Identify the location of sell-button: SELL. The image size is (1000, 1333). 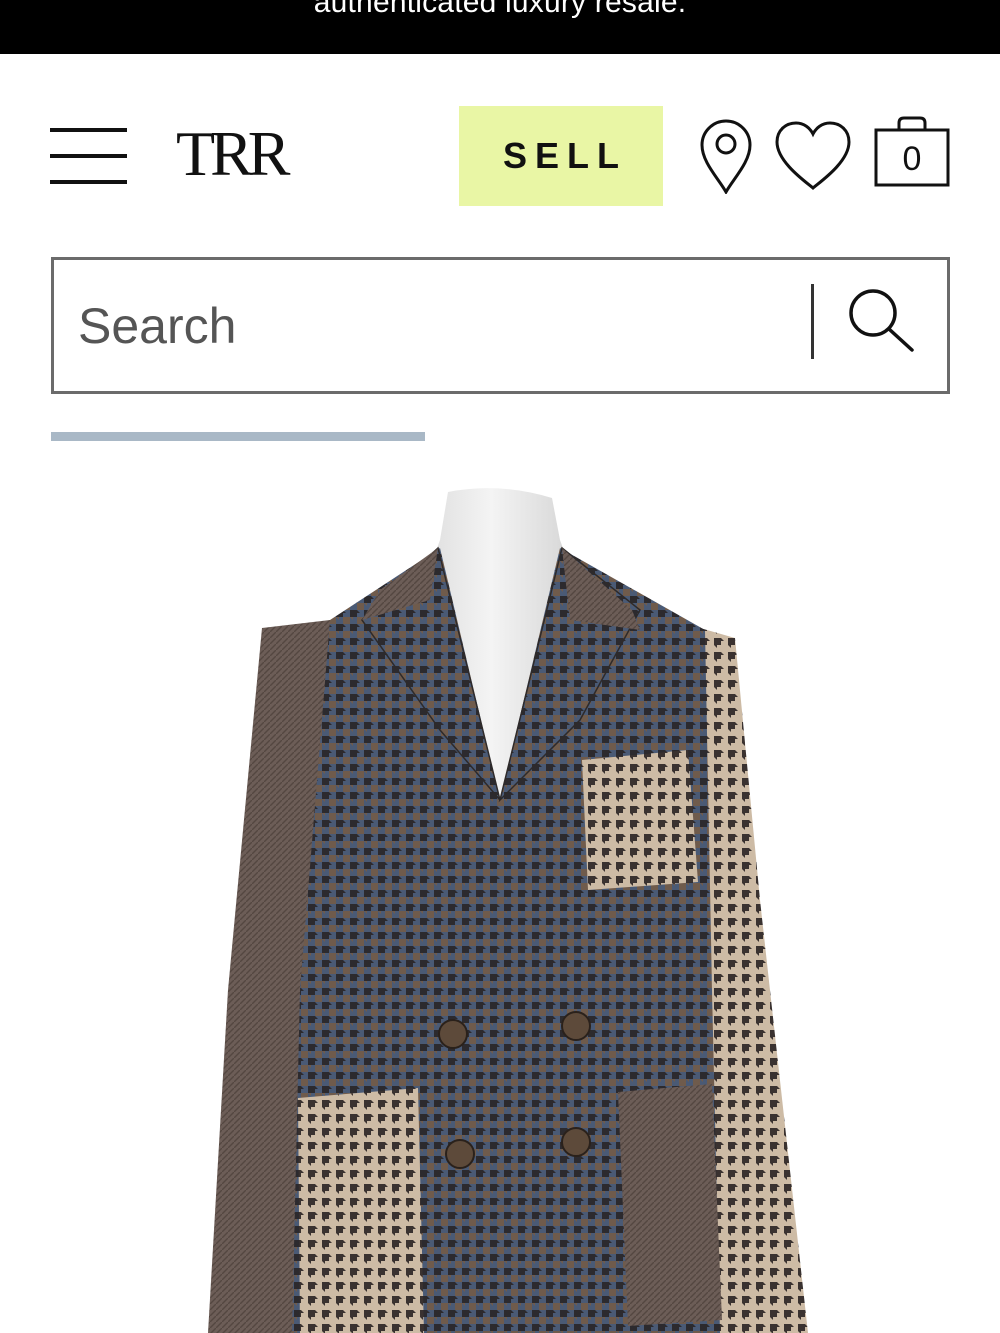
(561, 156).